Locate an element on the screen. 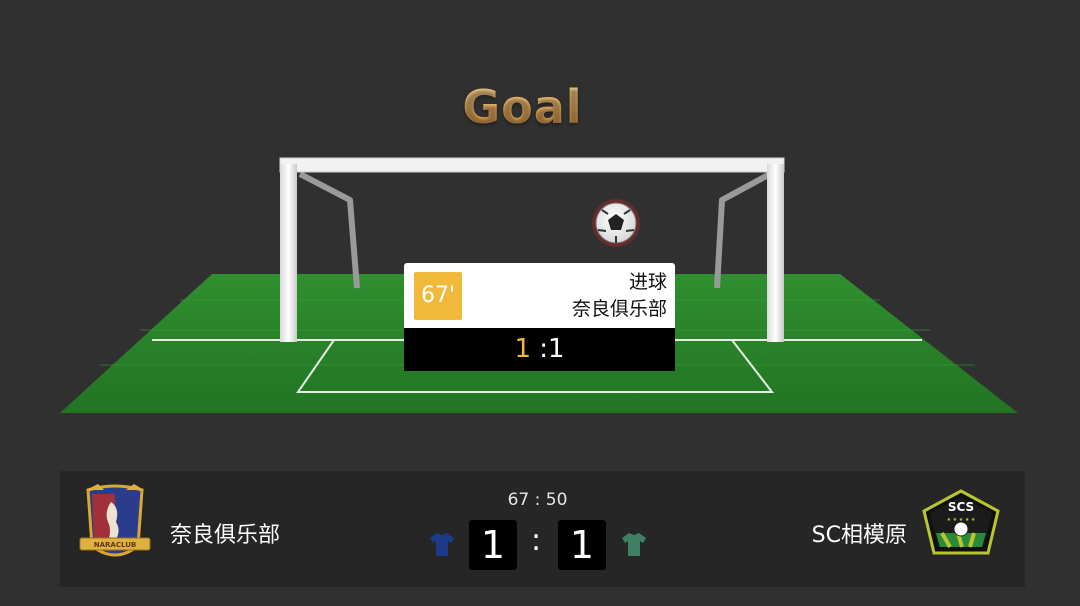  home-team-name: 奈良俱乐部 is located at coordinates (225, 535).